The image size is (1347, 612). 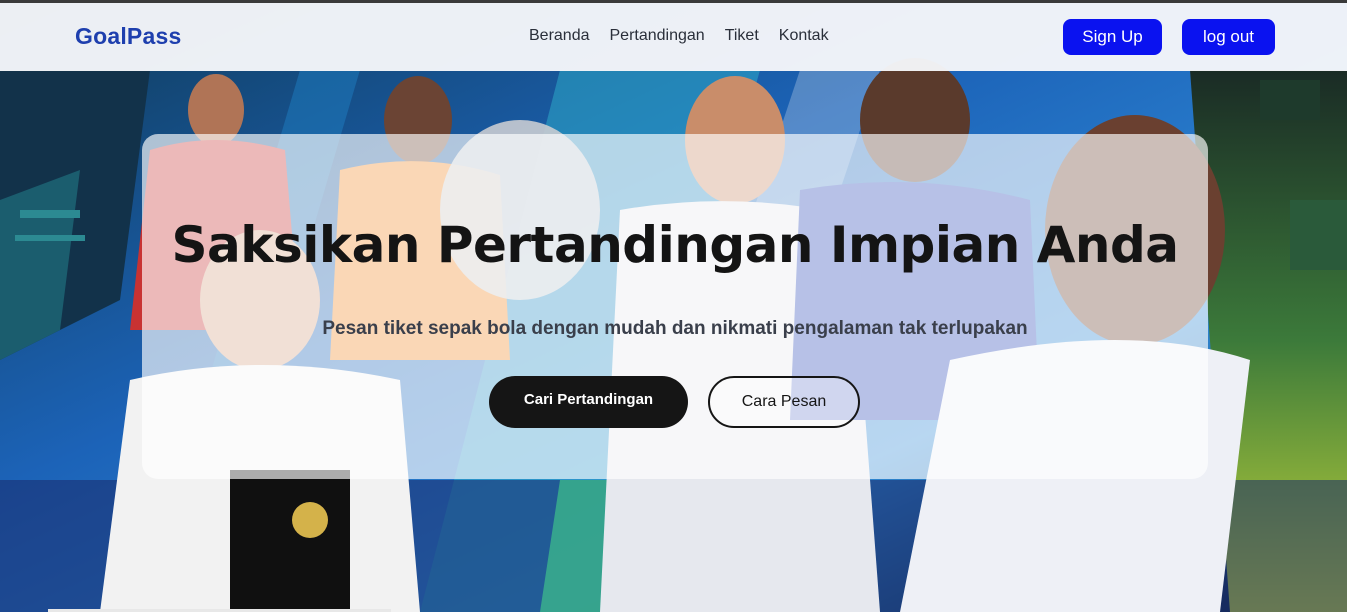 What do you see at coordinates (804, 36) in the screenshot?
I see `nav-link-kontak: Kontak` at bounding box center [804, 36].